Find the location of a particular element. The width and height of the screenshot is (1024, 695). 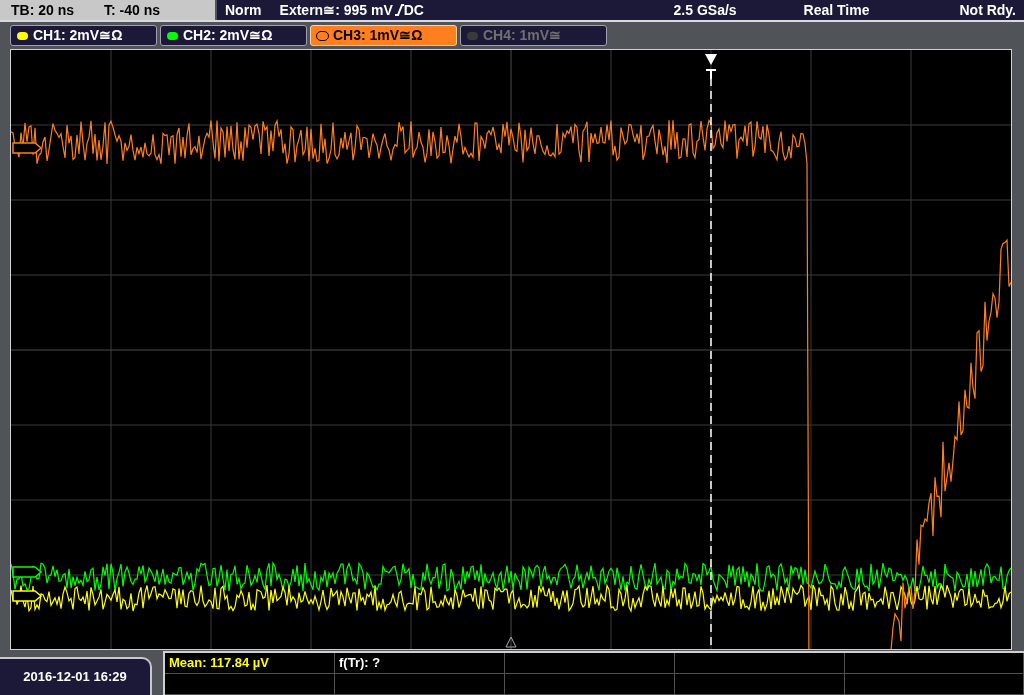

sample-rate-label: 2.5 GSa/s is located at coordinates (705, 10).